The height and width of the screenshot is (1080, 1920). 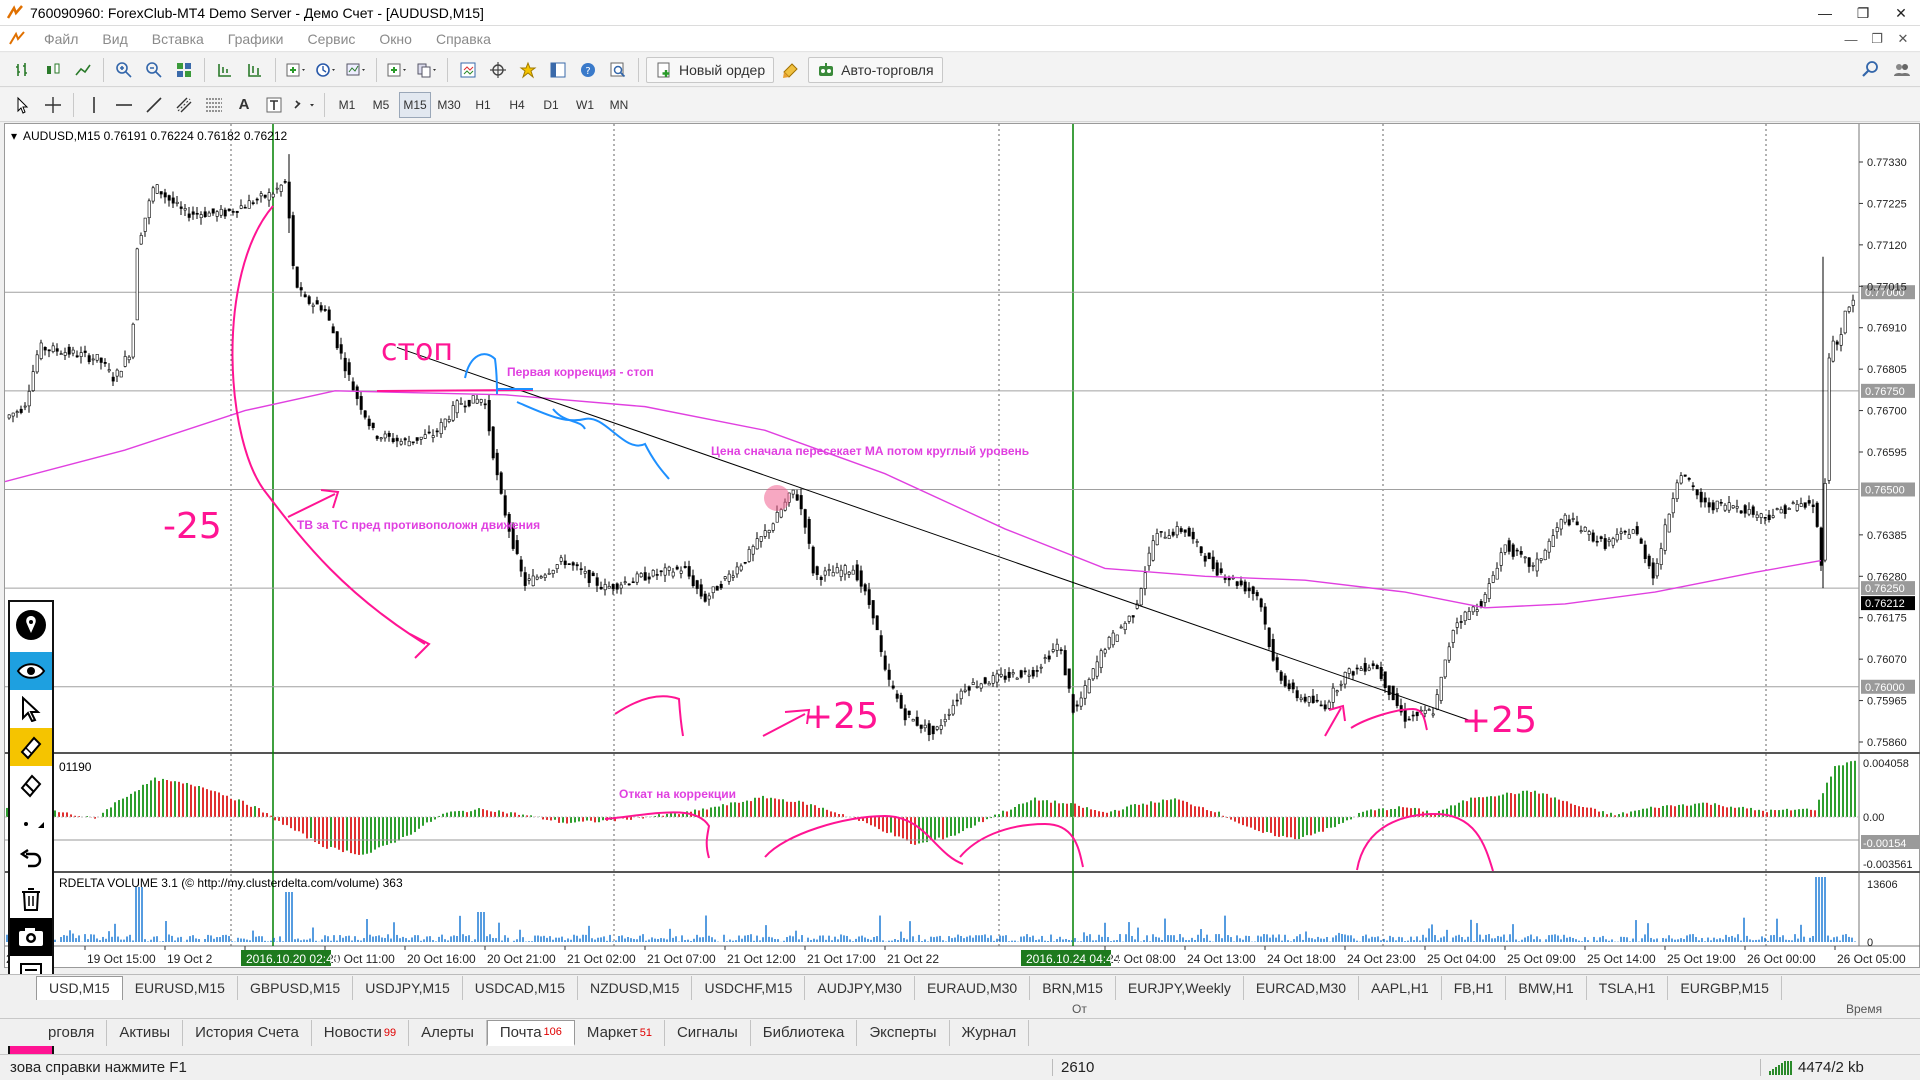 I want to click on search-icon, so click(x=618, y=70).